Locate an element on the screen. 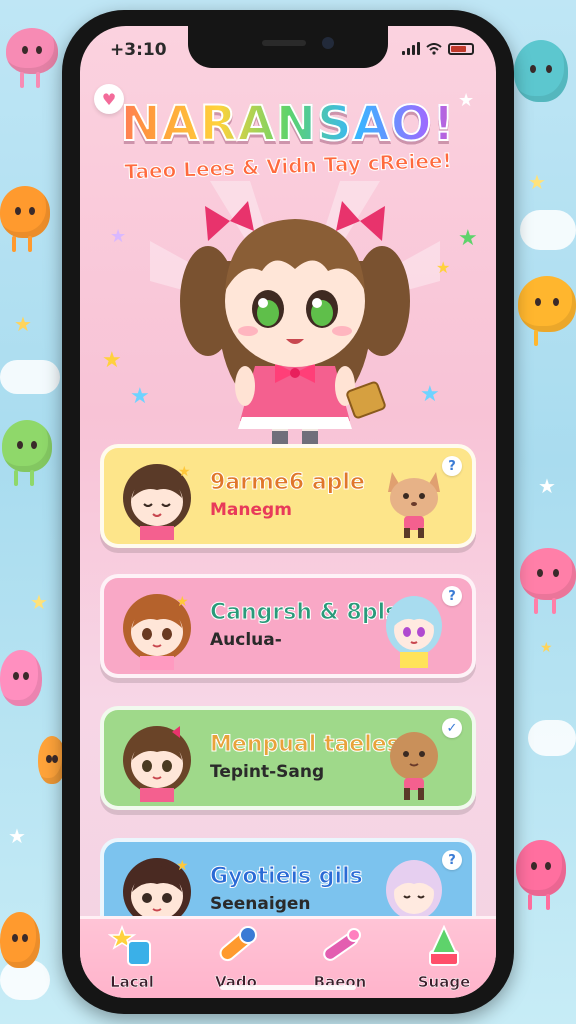 This screenshot has height=1024, width=576. app-subtitle: Taeo Lees & Vidn Tay cReiee! is located at coordinates (288, 166).